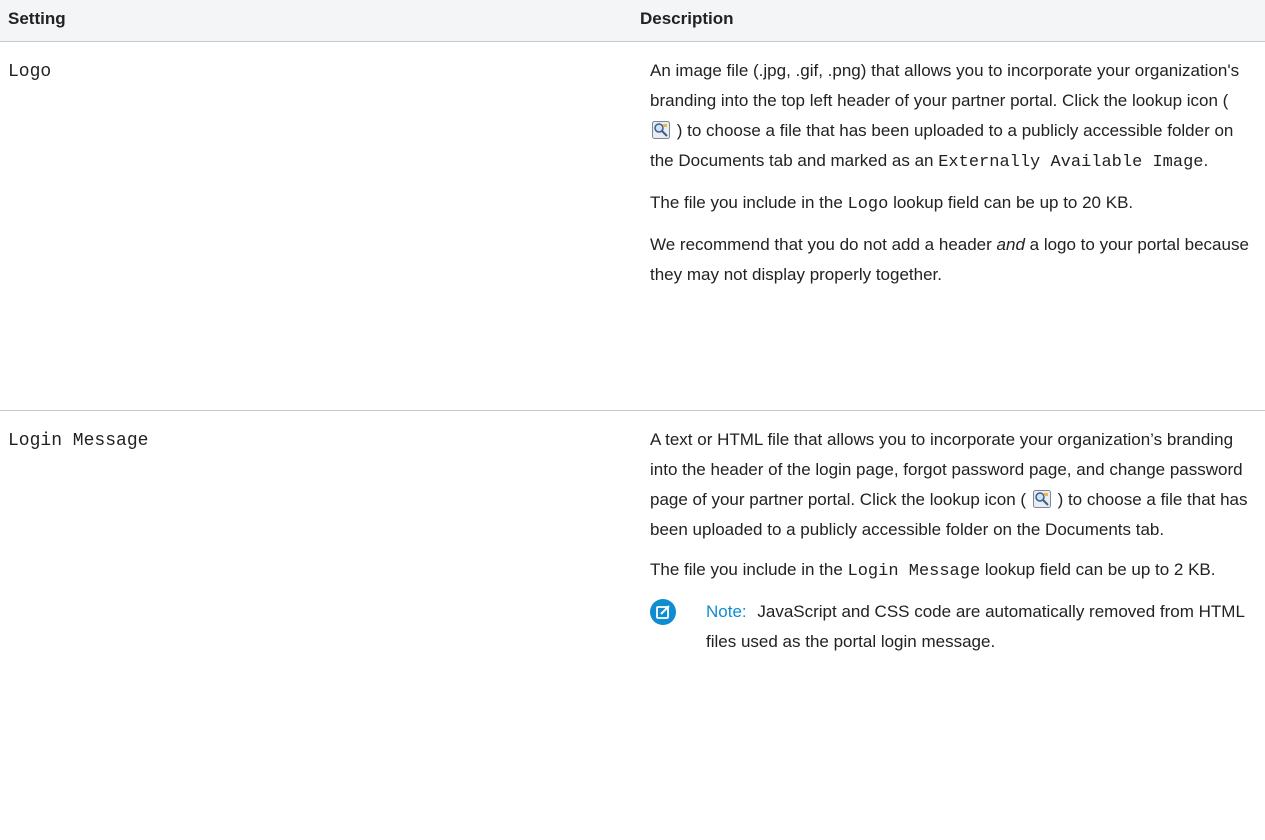 The width and height of the screenshot is (1265, 840). What do you see at coordinates (78, 441) in the screenshot?
I see `setting-name-login-message: Login Message` at bounding box center [78, 441].